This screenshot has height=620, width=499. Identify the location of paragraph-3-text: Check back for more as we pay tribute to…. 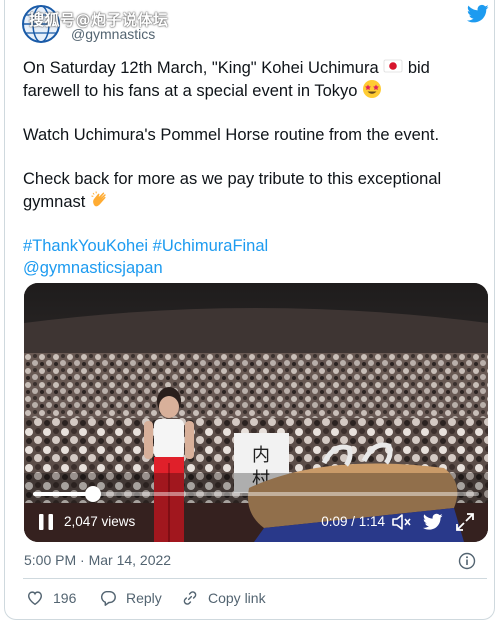
(232, 190).